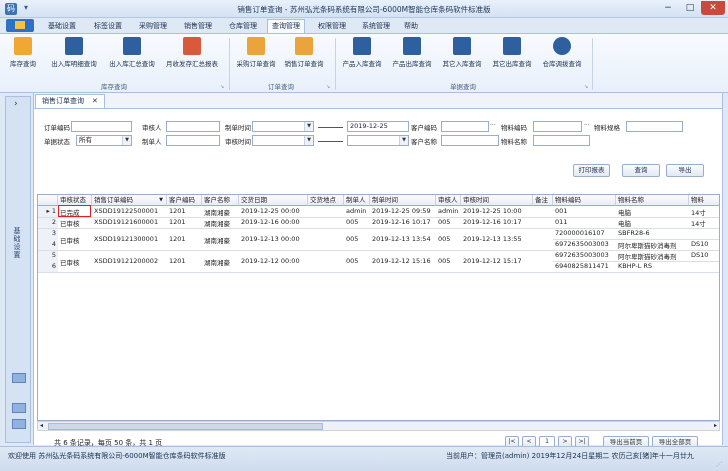  Describe the element at coordinates (411, 26) in the screenshot. I see `tab-help: 帮助` at that location.